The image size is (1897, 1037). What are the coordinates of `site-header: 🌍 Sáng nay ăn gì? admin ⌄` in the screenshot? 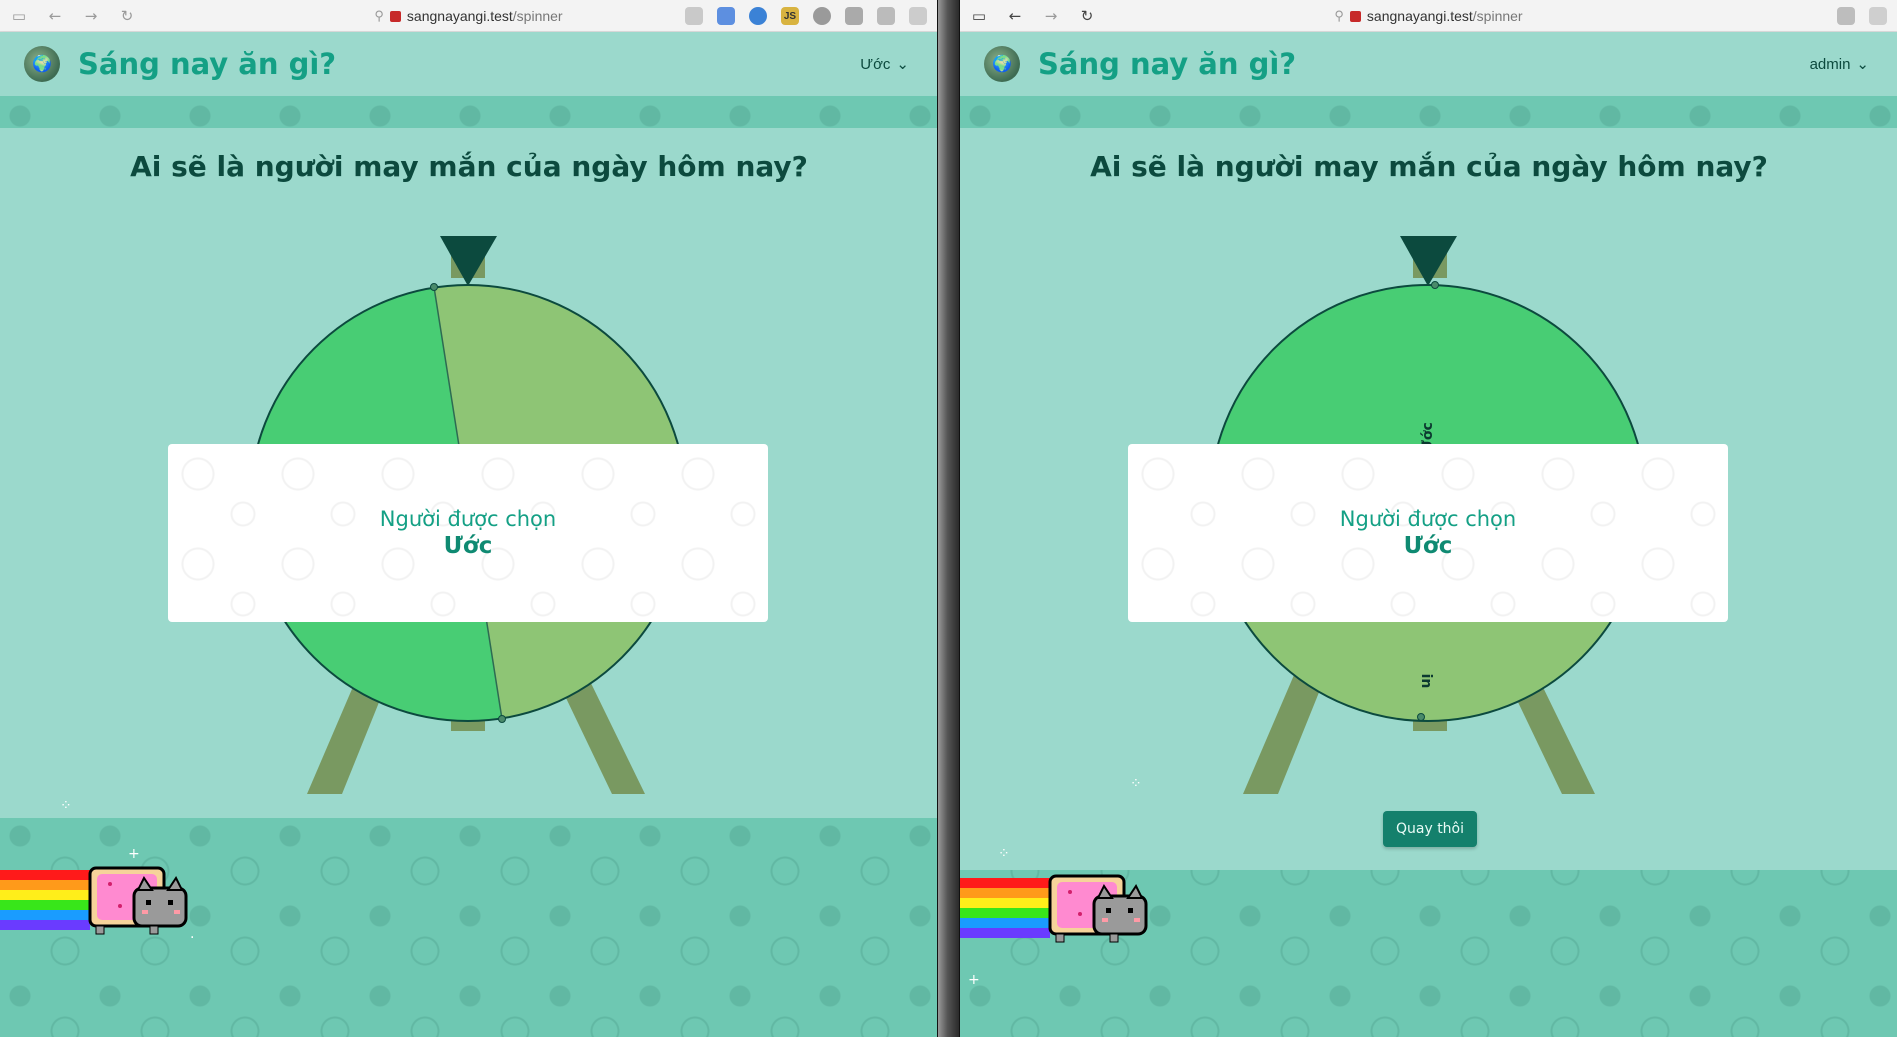 It's located at (1428, 64).